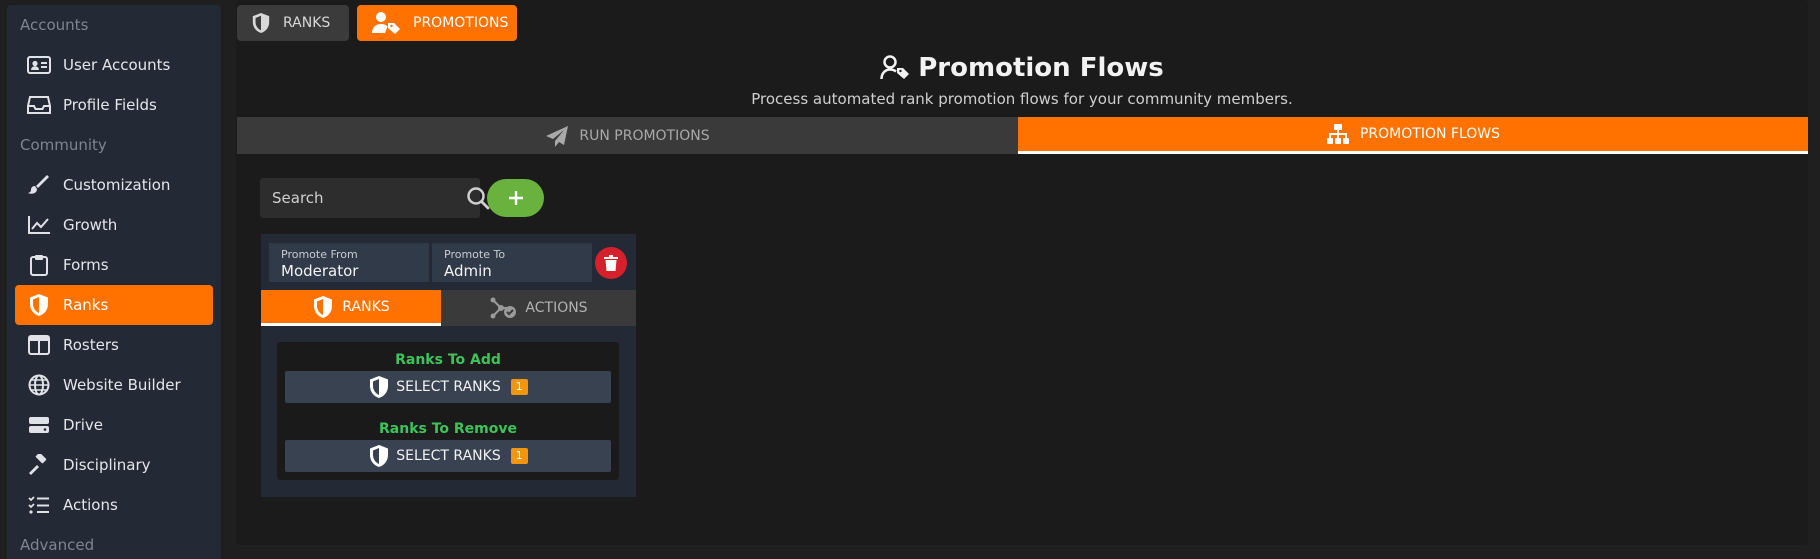 The width and height of the screenshot is (1820, 559). Describe the element at coordinates (39, 385) in the screenshot. I see `globe-icon` at that location.